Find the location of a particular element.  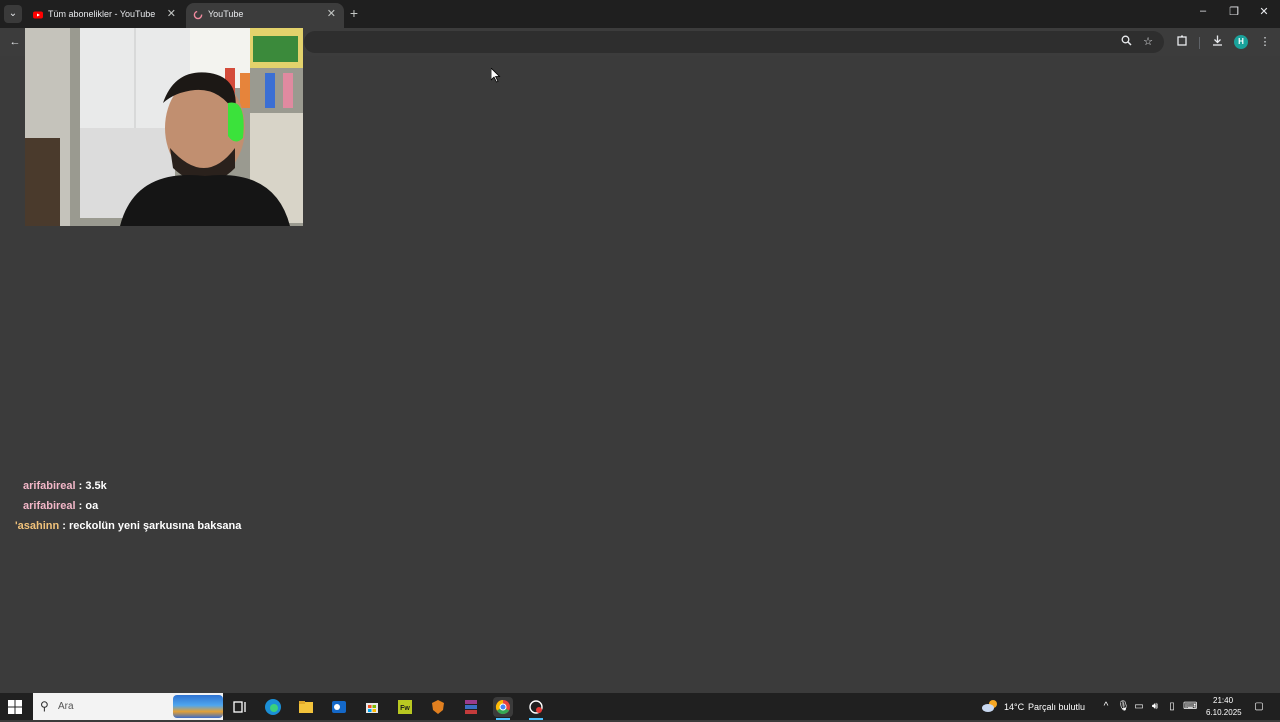

toolbar-separator is located at coordinates (1199, 43).